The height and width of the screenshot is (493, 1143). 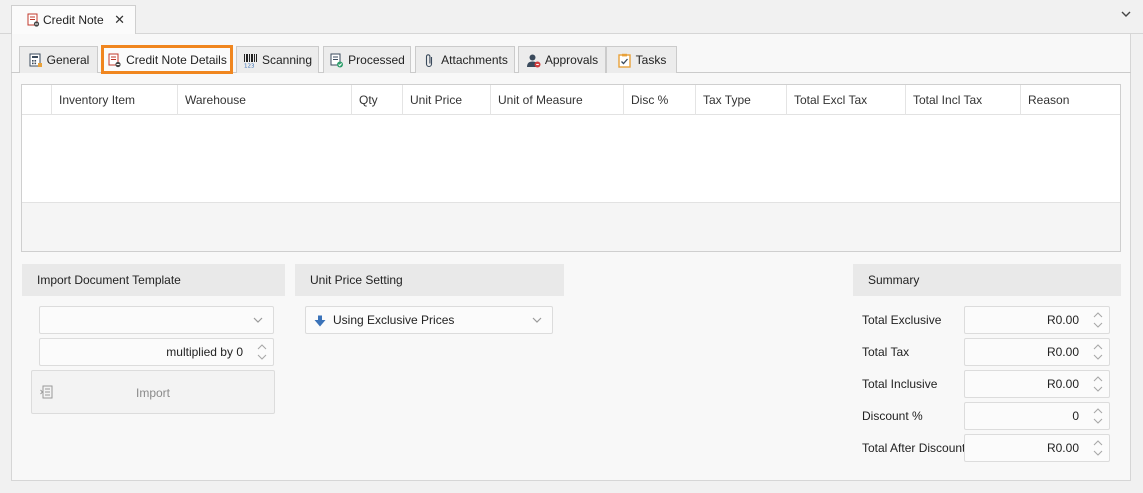 I want to click on document-tab-credit-note: Credit Note ✕, so click(x=73, y=19).